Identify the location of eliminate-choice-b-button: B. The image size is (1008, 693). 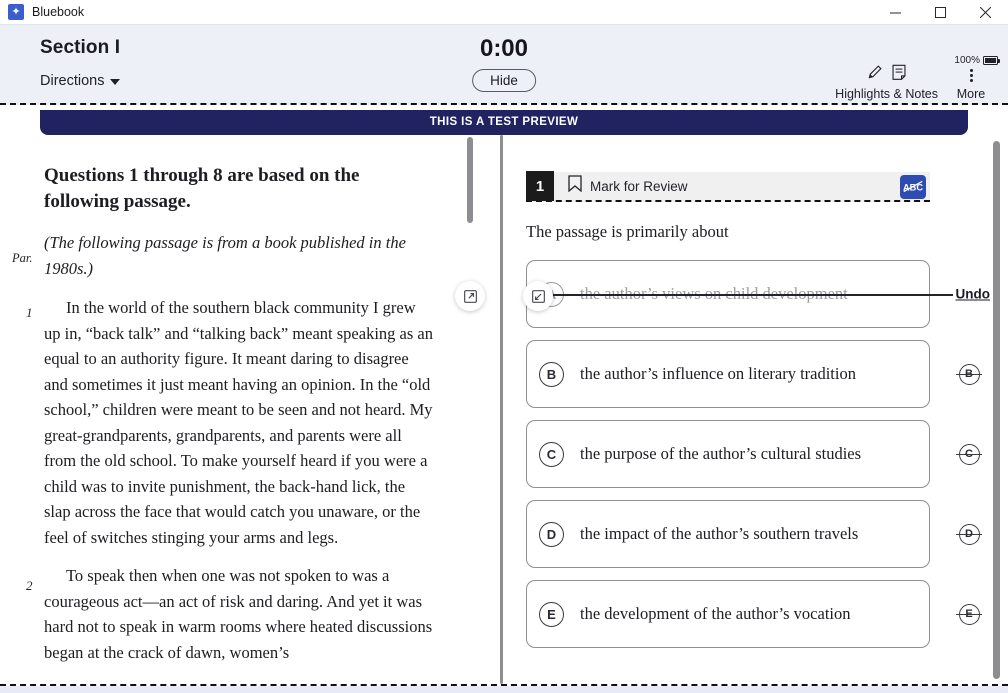
(969, 374).